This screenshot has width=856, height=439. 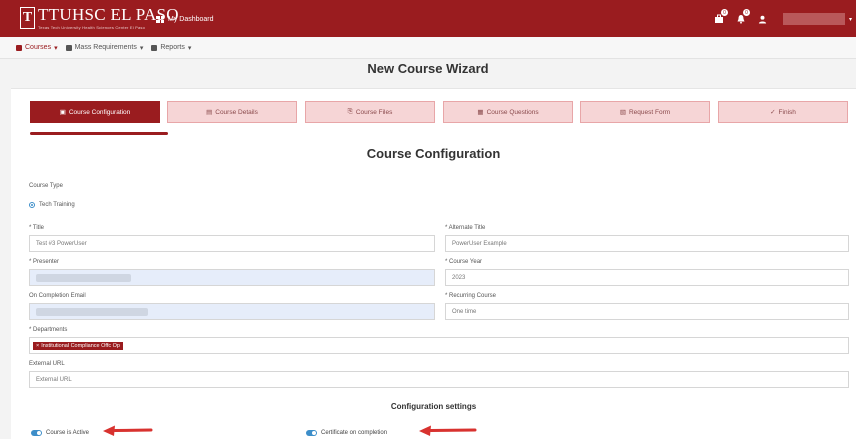 What do you see at coordinates (428, 68) in the screenshot?
I see `page-title: New Course Wizard` at bounding box center [428, 68].